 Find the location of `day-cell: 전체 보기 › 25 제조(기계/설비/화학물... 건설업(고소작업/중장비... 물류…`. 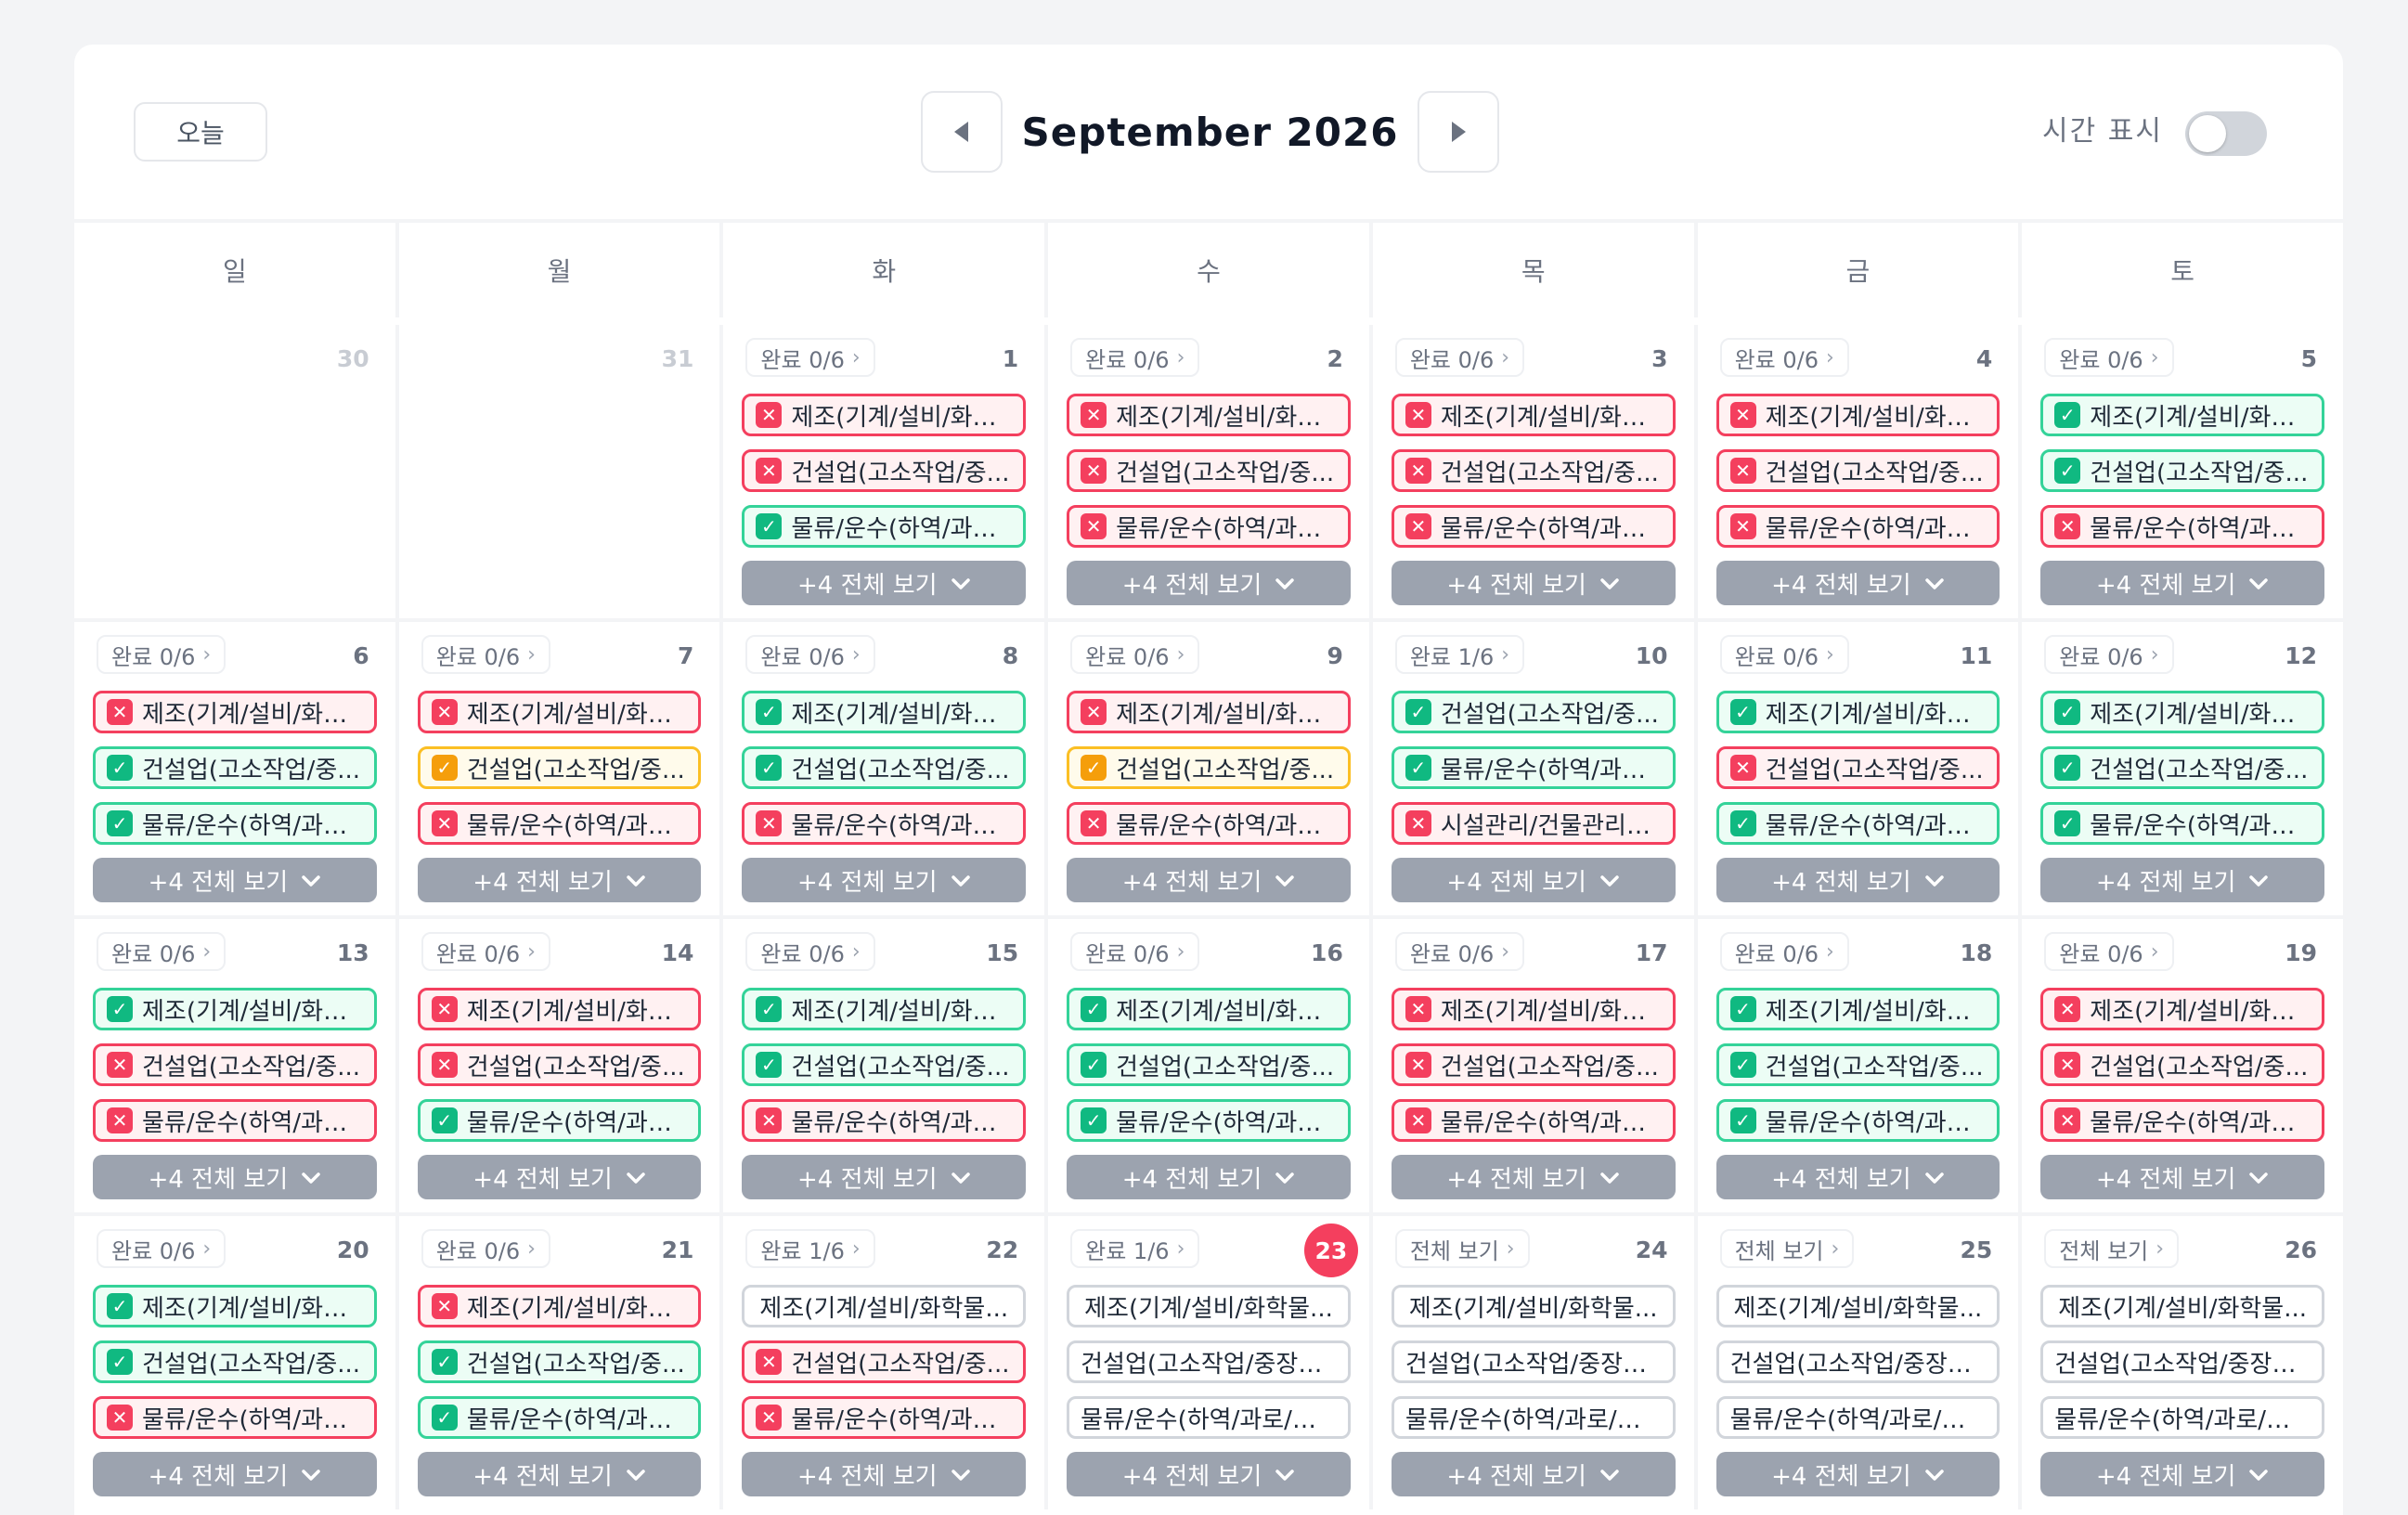

day-cell: 전체 보기 › 25 제조(기계/설비/화학물... 건설업(고소작업/중장비... 물류… is located at coordinates (1858, 1362).